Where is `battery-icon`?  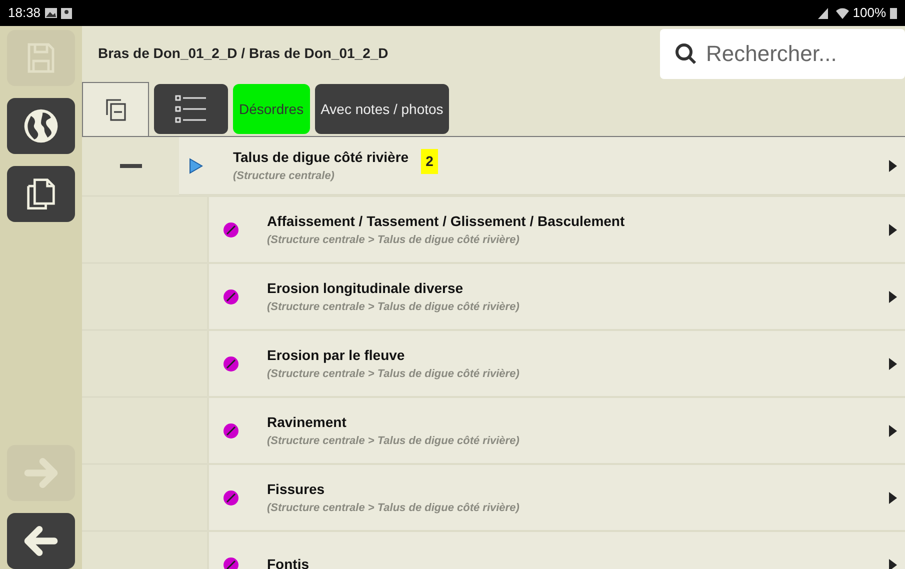 battery-icon is located at coordinates (893, 13).